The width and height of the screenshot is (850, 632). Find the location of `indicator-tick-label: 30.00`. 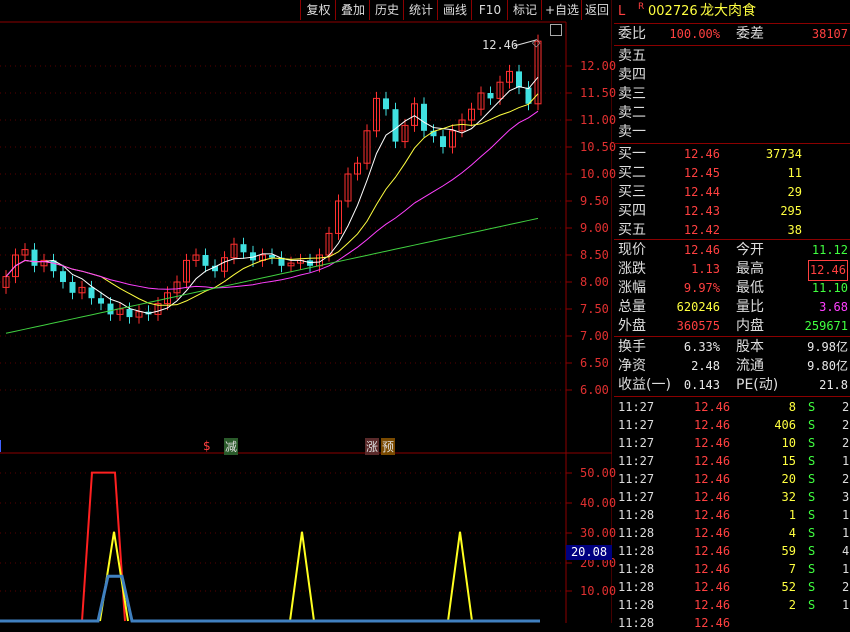

indicator-tick-label: 30.00 is located at coordinates (598, 533).